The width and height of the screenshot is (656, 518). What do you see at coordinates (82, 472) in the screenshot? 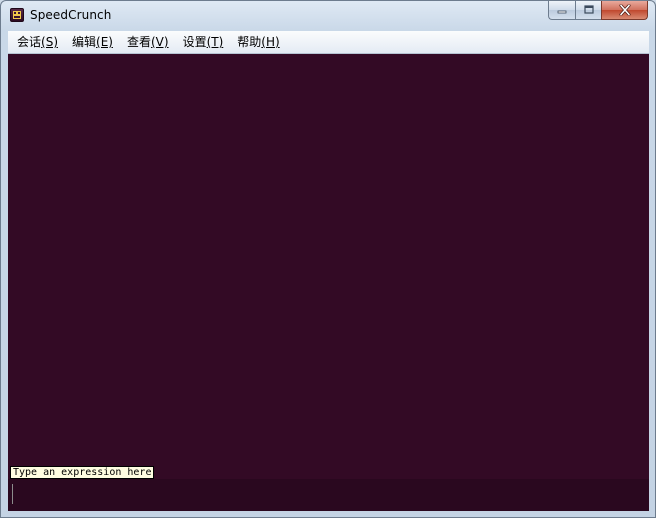
I see `expression-hint: Type an expression here` at bounding box center [82, 472].